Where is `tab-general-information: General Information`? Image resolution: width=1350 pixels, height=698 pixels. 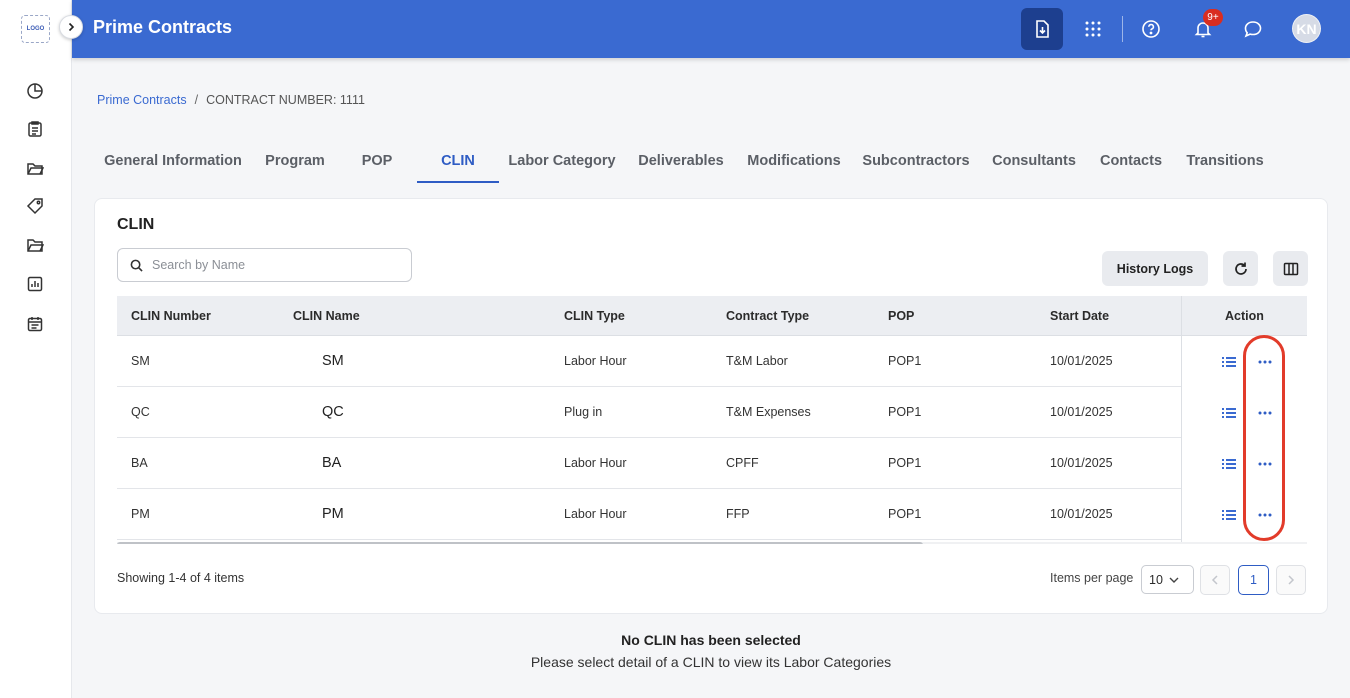 tab-general-information: General Information is located at coordinates (173, 164).